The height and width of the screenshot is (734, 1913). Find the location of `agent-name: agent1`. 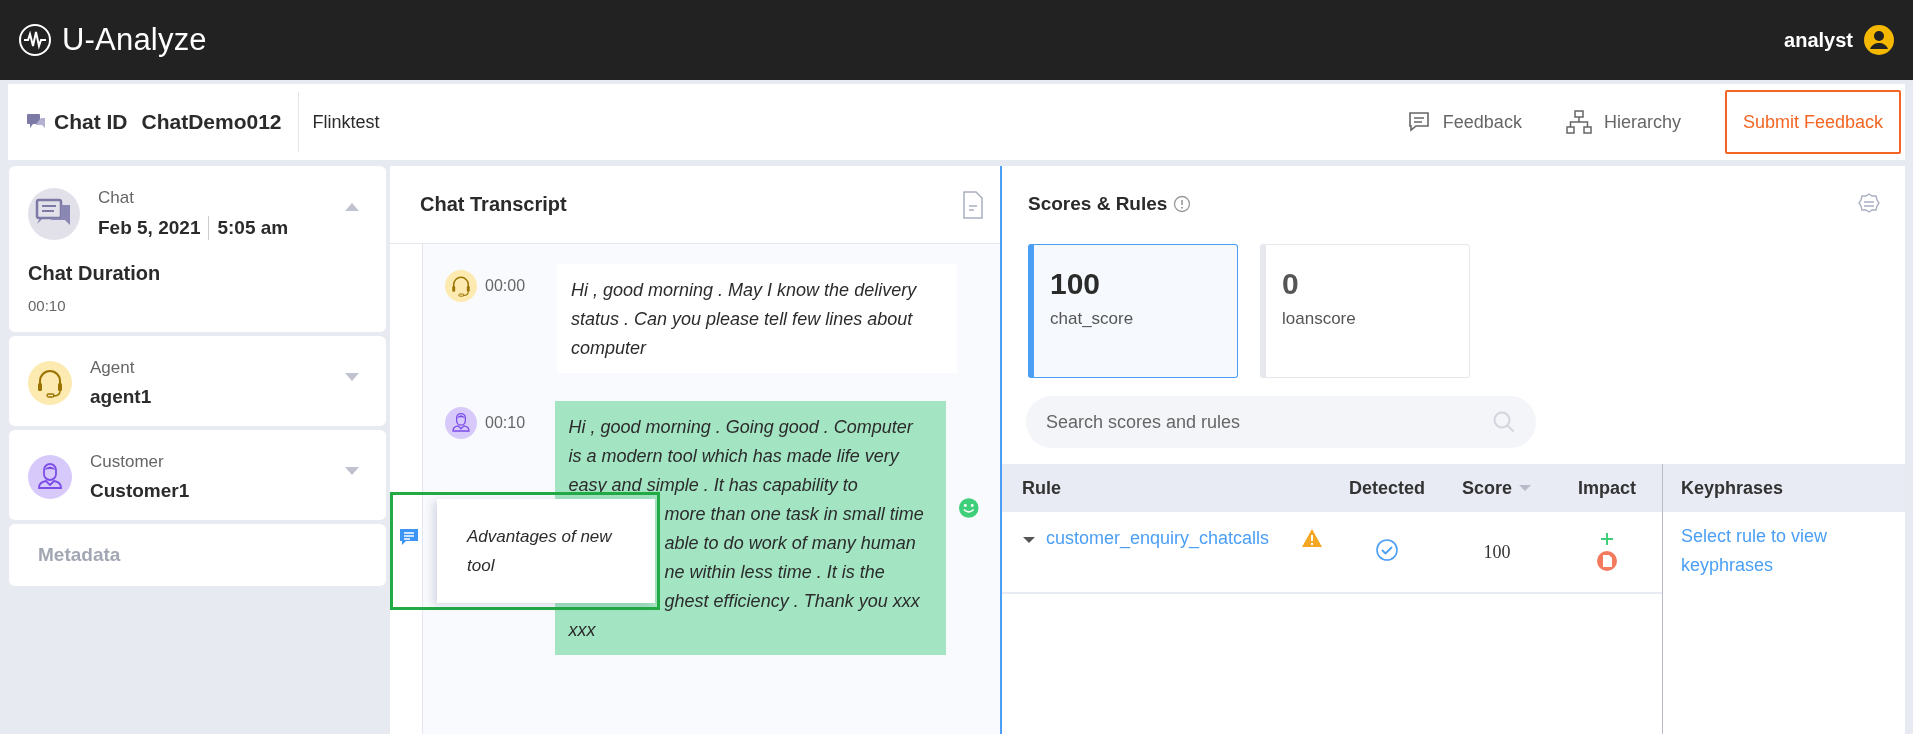

agent-name: agent1 is located at coordinates (121, 397).